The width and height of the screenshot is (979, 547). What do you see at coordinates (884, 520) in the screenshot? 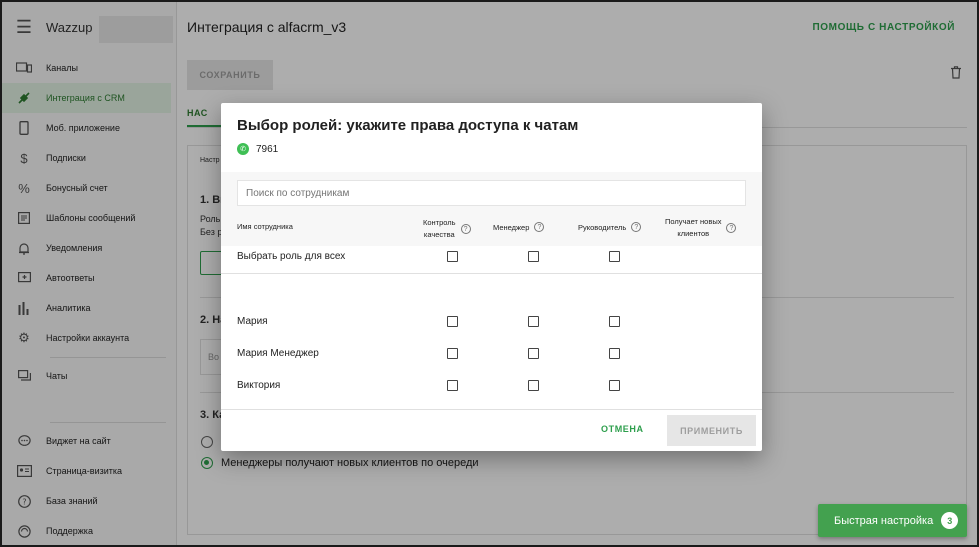
I see `quick-setup-label: Быстрая настройка` at bounding box center [884, 520].